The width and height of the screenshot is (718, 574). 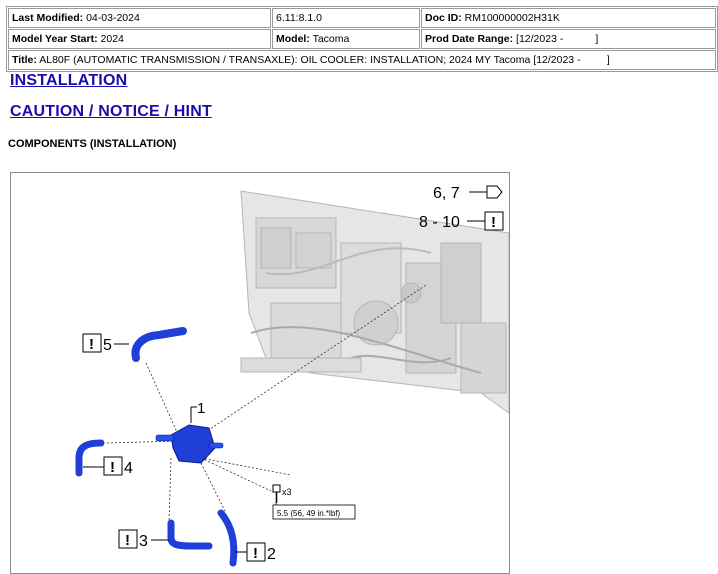 What do you see at coordinates (189, 444) in the screenshot?
I see `oil-cooler-part` at bounding box center [189, 444].